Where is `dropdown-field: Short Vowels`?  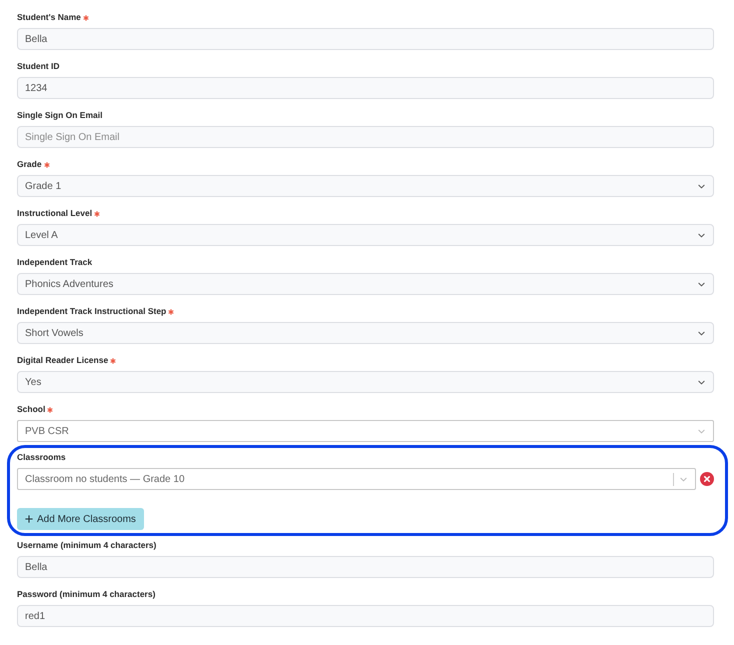
dropdown-field: Short Vowels is located at coordinates (365, 333).